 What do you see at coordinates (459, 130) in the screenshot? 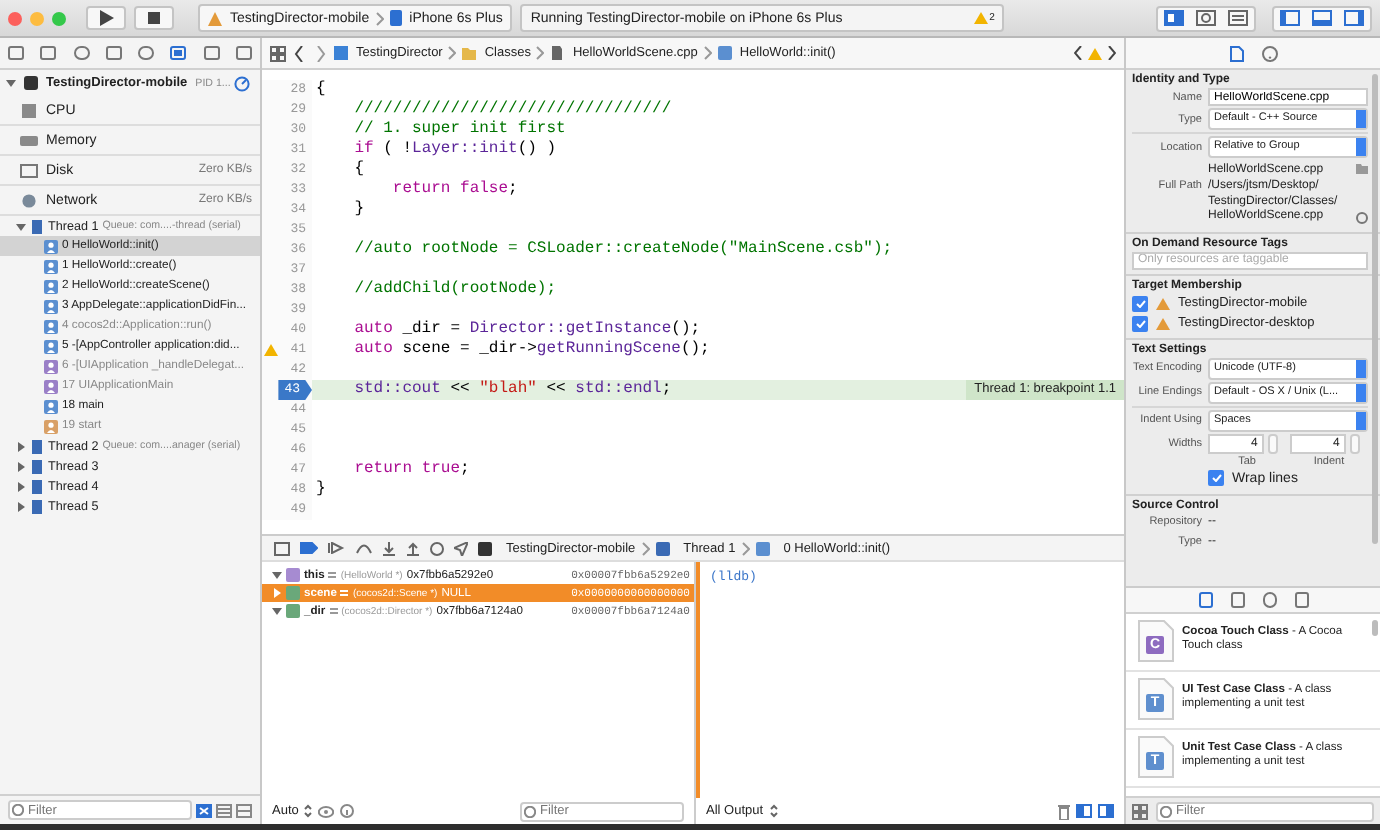
I see `code-line: // 1. super init first` at bounding box center [459, 130].